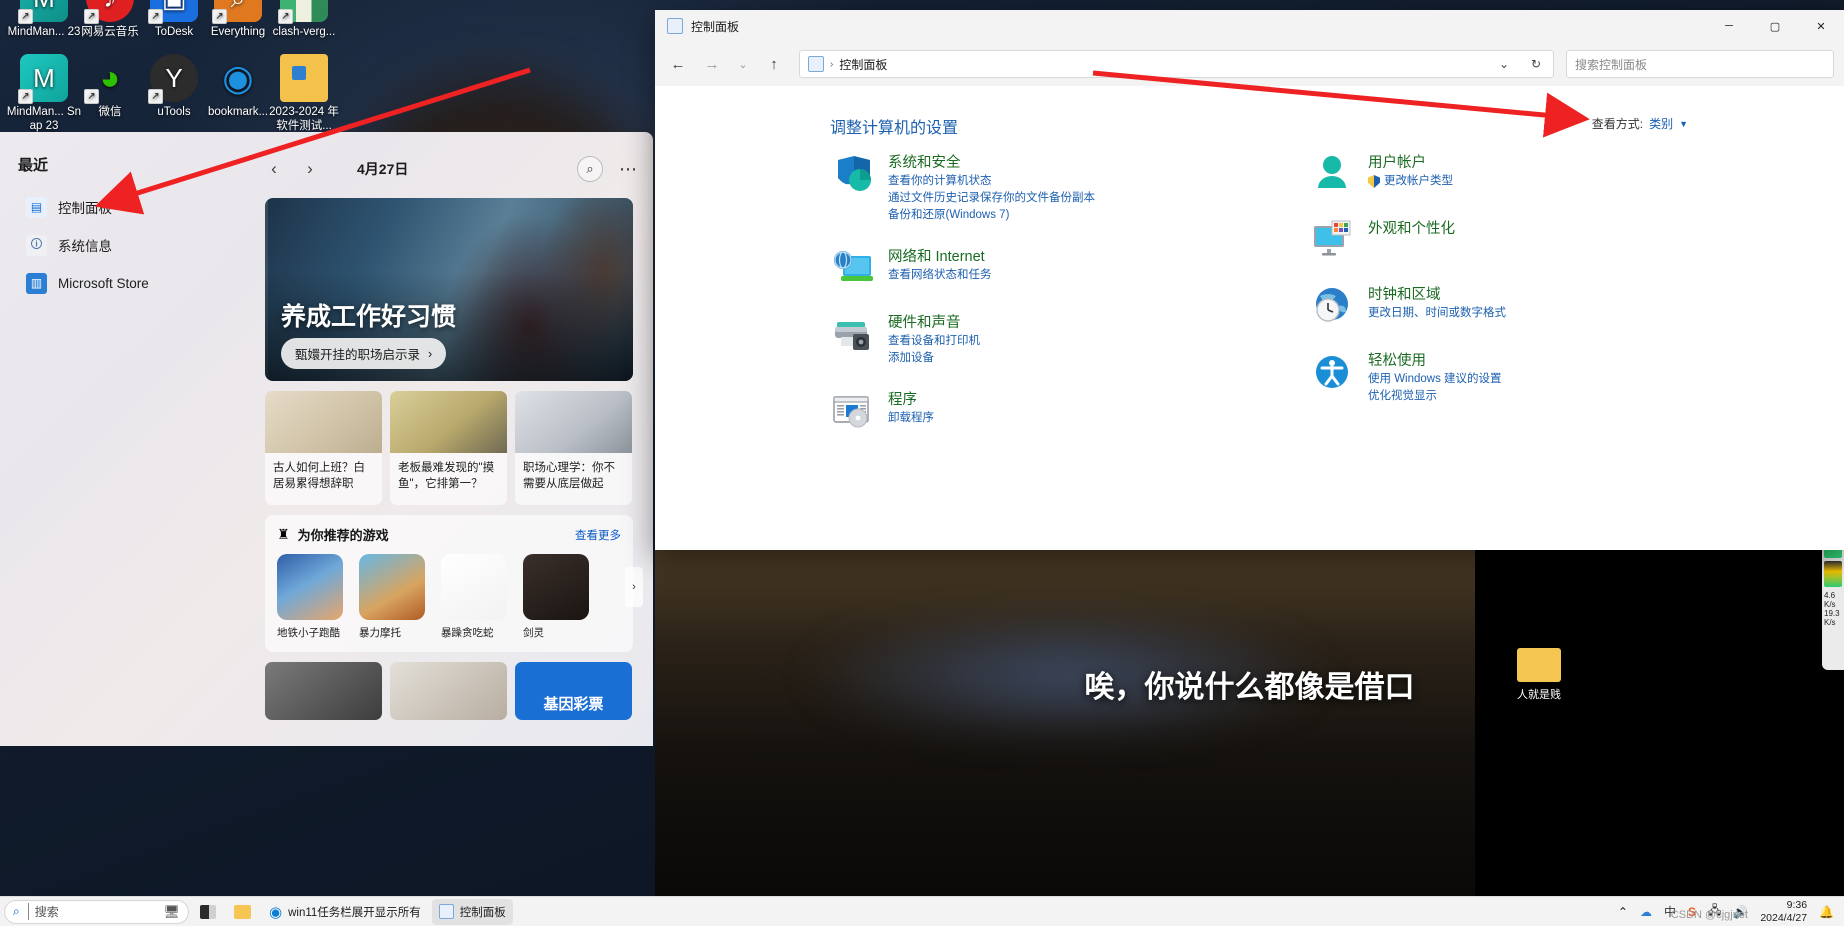 This screenshot has height=926, width=1844. Describe the element at coordinates (1784, 917) in the screenshot. I see `clock-date: 2024/4/27` at that location.